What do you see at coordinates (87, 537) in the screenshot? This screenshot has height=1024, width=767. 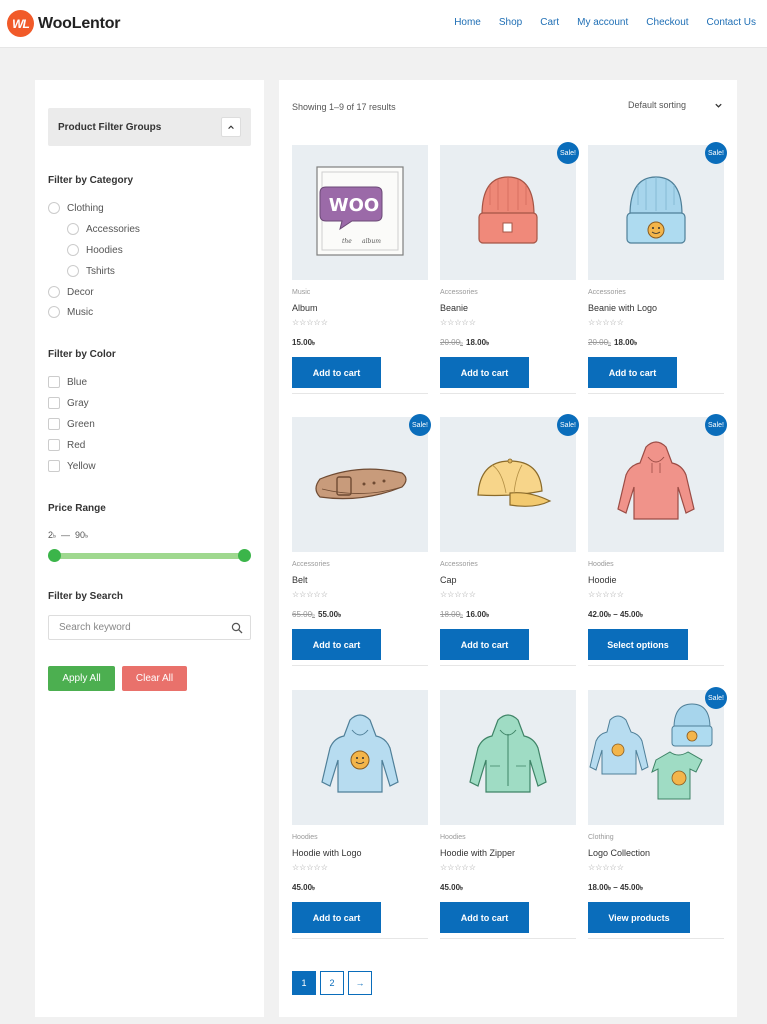 I see `currency-symbol: ৳` at bounding box center [87, 537].